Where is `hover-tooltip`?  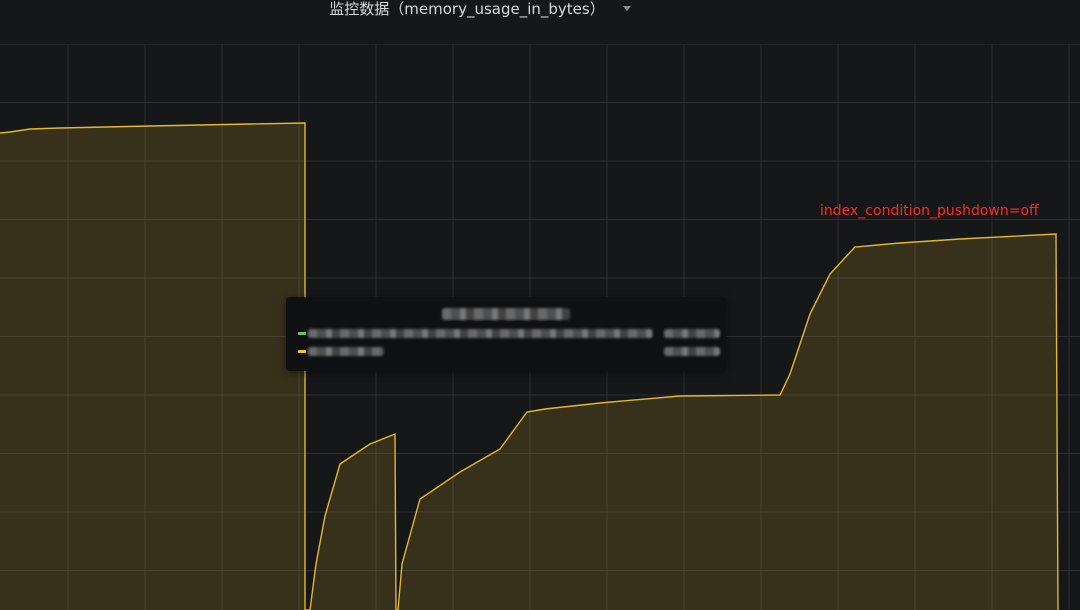
hover-tooltip is located at coordinates (506, 334).